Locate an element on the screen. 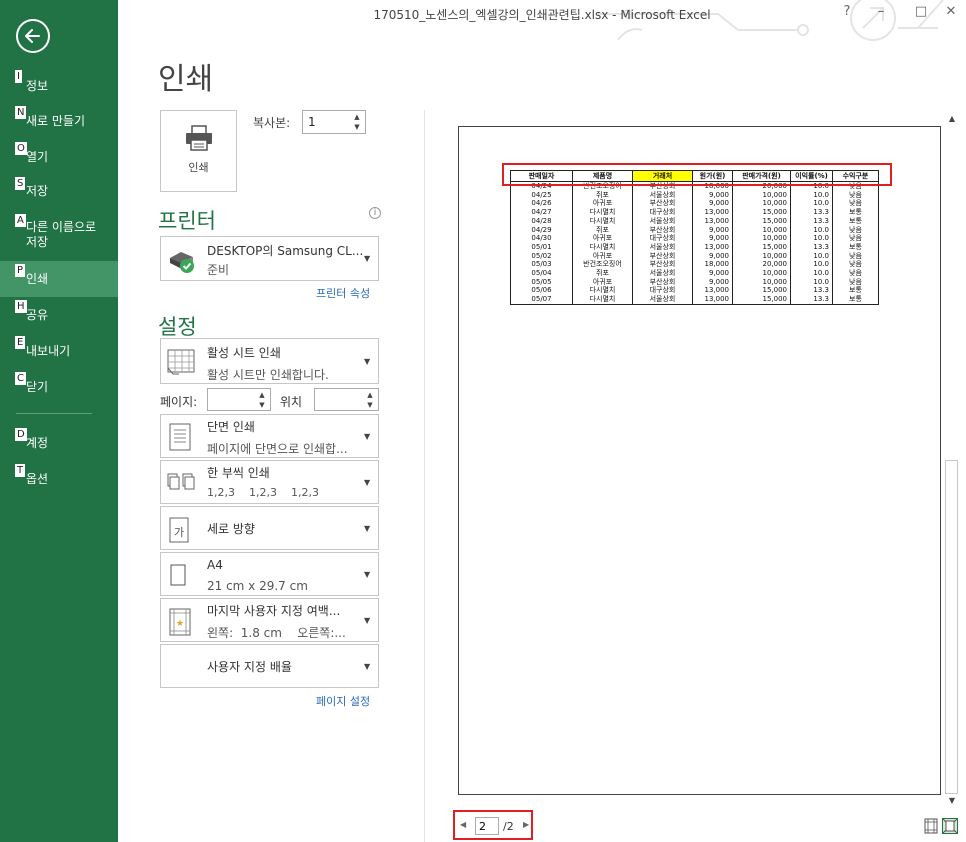  pages-from-input: ▲ ▼ is located at coordinates (239, 399).